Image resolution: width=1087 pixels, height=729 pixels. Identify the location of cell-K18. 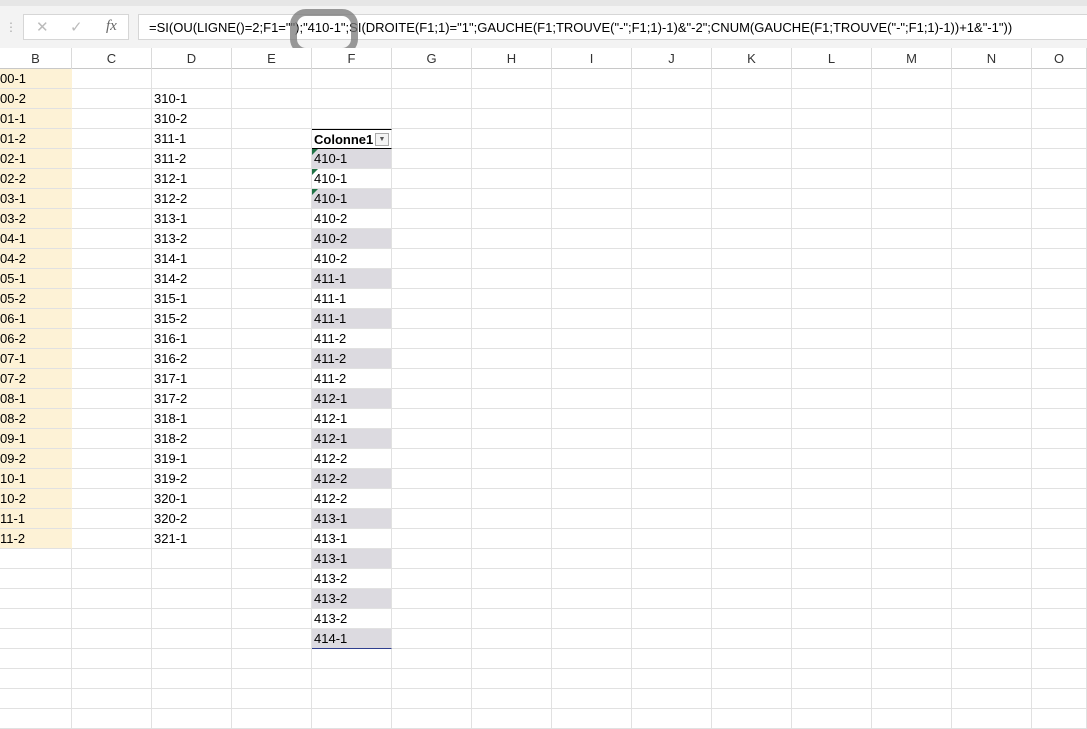
(752, 419).